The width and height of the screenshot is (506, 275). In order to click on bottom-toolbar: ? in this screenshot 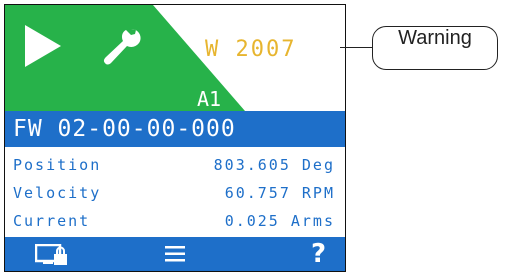, I will do `click(175, 254)`.